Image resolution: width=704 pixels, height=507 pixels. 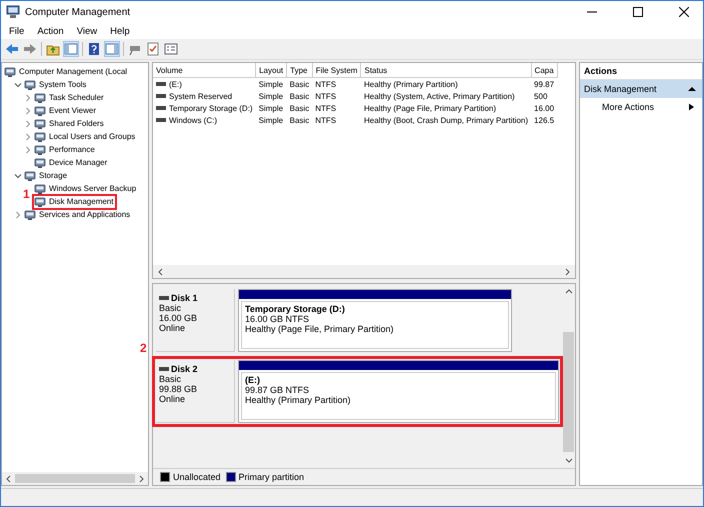 What do you see at coordinates (92, 136) in the screenshot?
I see `tree-item: Local Users and Groups` at bounding box center [92, 136].